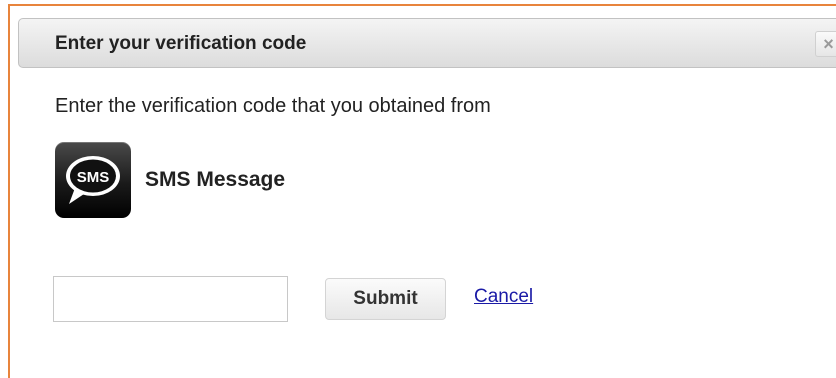  Describe the element at coordinates (385, 299) in the screenshot. I see `submit-button: Submit` at that location.